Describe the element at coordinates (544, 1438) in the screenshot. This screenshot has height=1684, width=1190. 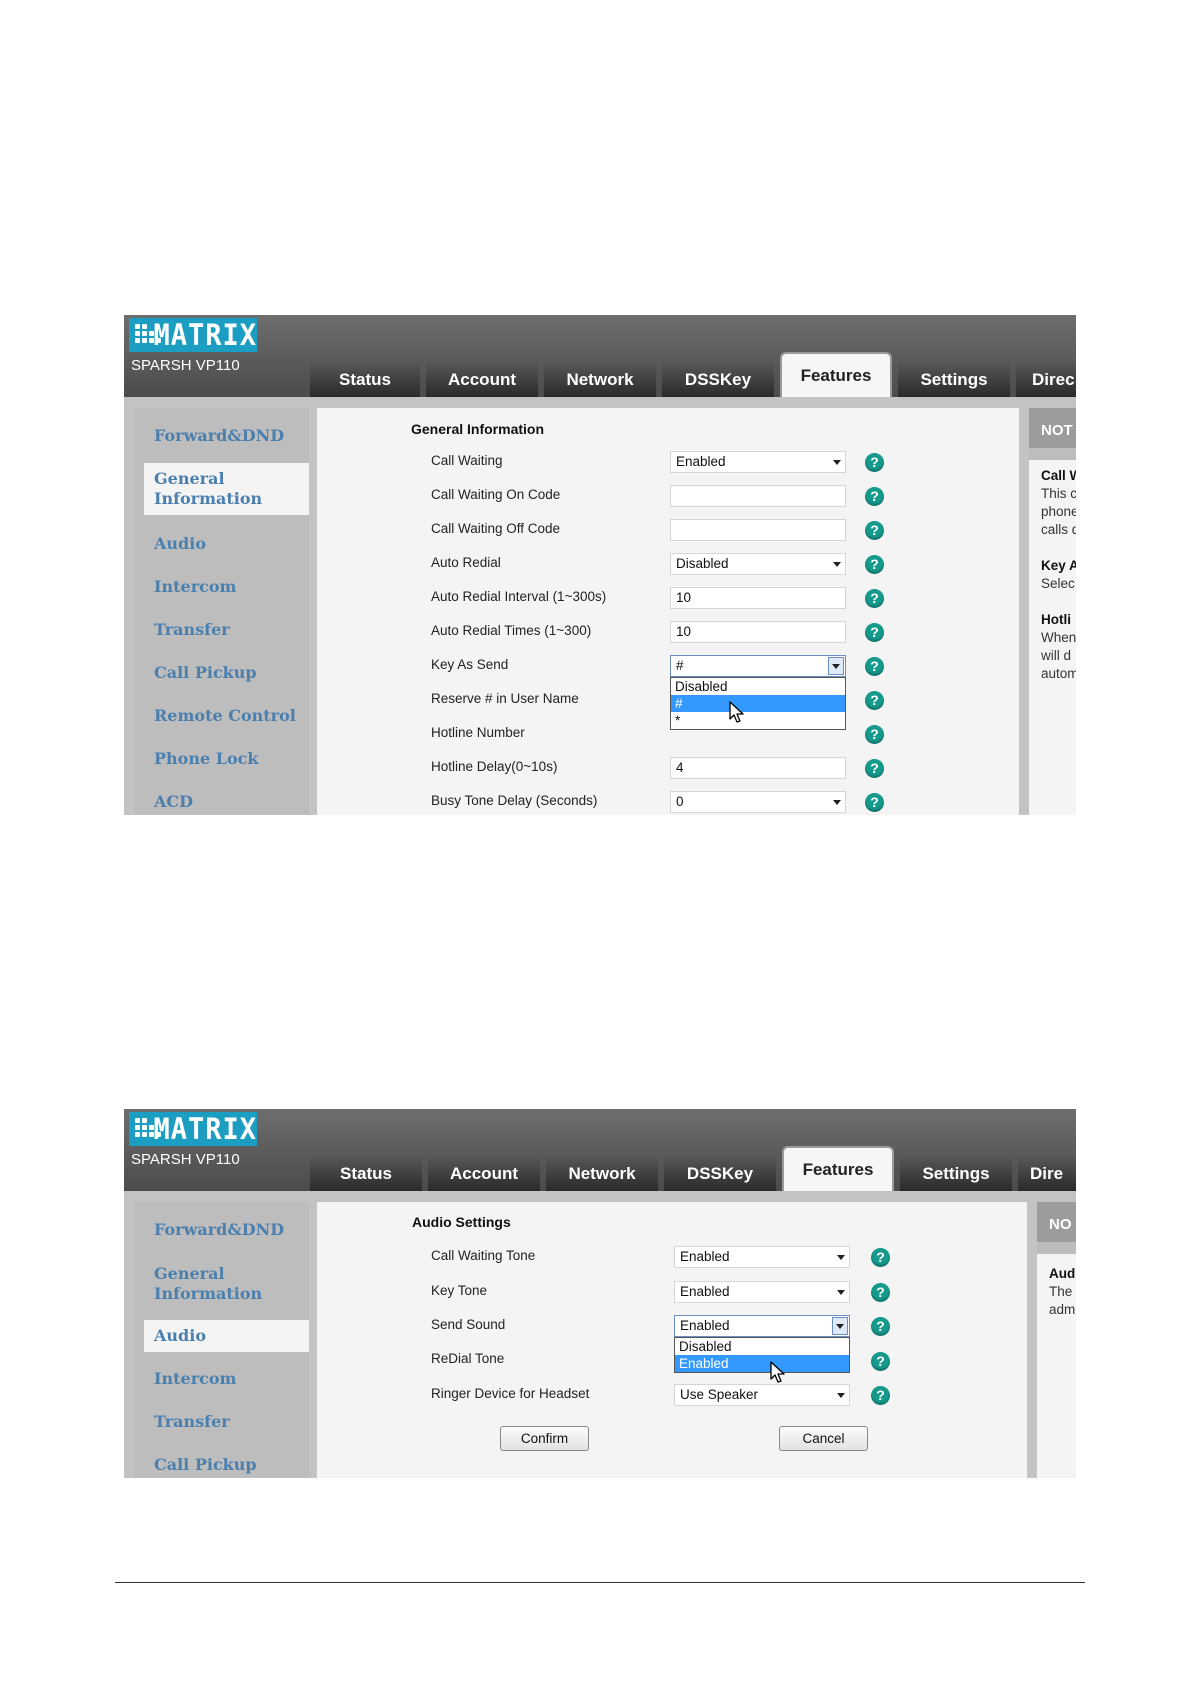
I see `confirm-button: Confirm` at that location.